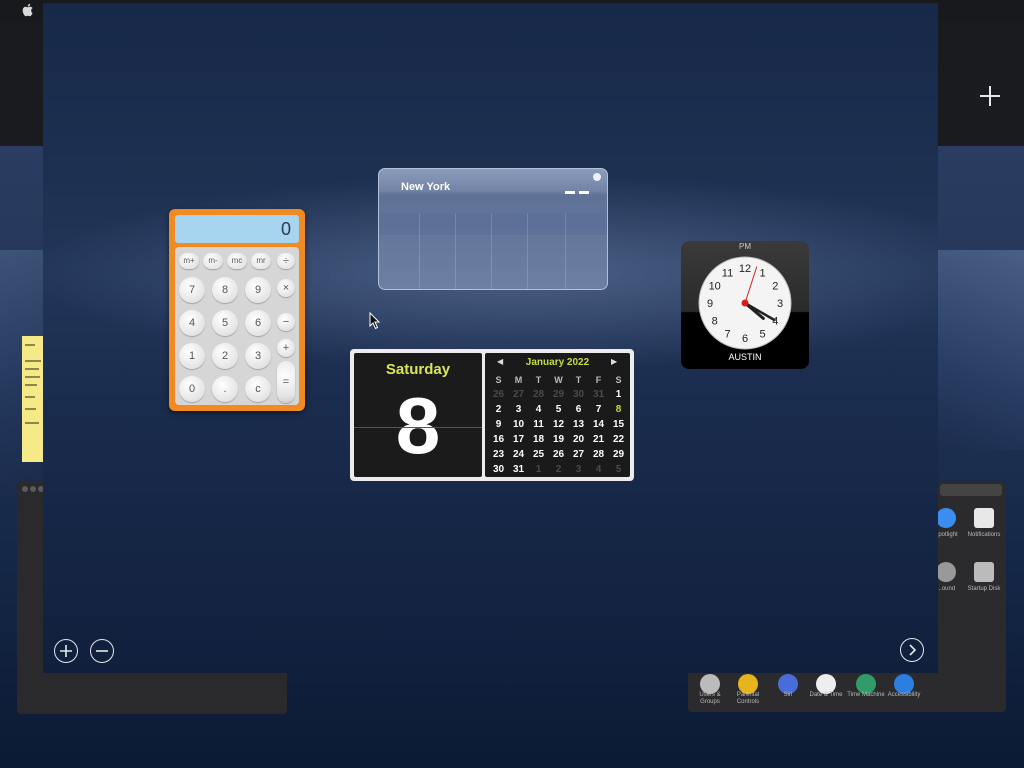 Image resolution: width=1024 pixels, height=768 pixels. What do you see at coordinates (286, 261) in the screenshot?
I see `calc-key-divide: ÷` at bounding box center [286, 261].